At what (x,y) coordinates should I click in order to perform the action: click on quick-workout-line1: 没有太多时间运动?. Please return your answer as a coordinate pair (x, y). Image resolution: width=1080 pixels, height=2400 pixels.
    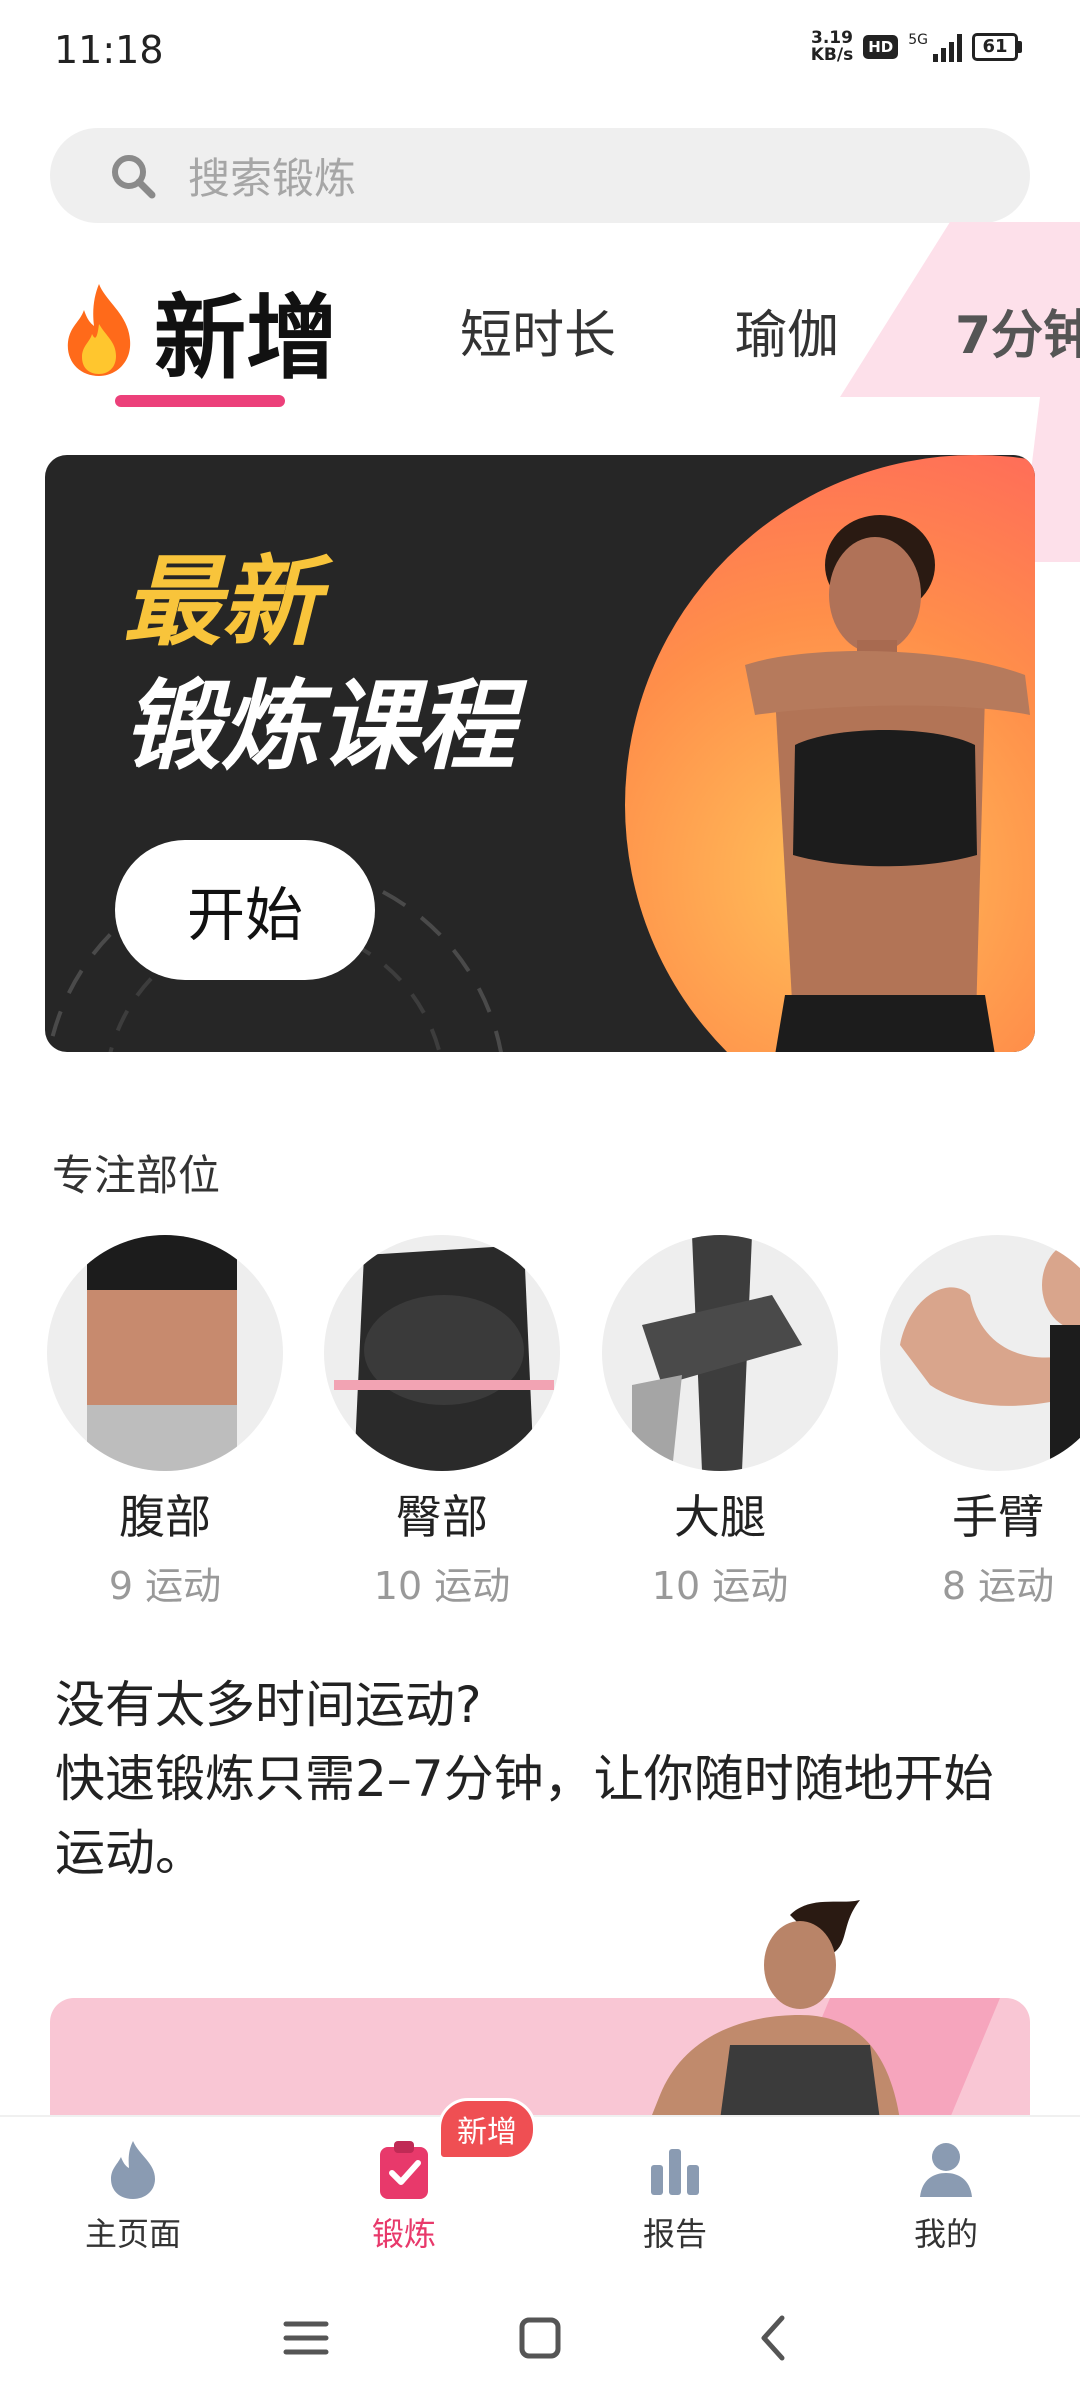
    Looking at the image, I should click on (268, 1705).